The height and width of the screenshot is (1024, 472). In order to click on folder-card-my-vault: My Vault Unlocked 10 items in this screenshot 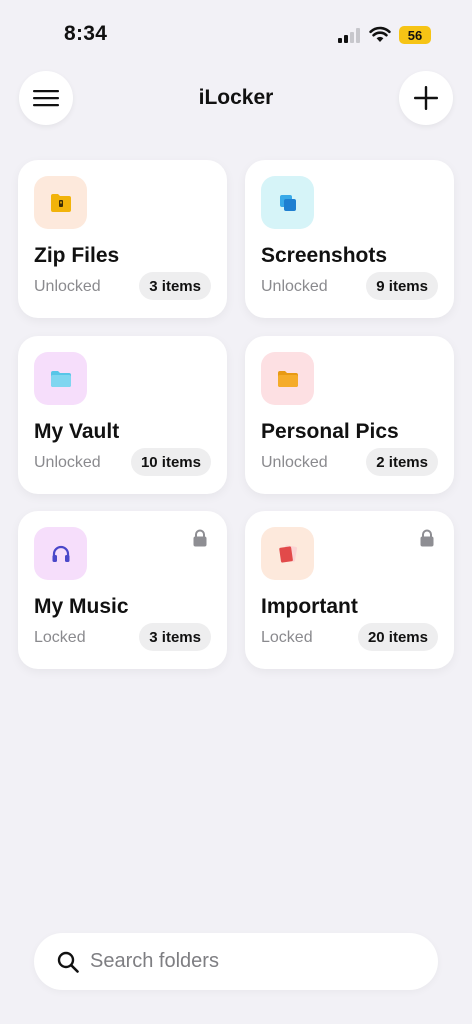, I will do `click(122, 415)`.